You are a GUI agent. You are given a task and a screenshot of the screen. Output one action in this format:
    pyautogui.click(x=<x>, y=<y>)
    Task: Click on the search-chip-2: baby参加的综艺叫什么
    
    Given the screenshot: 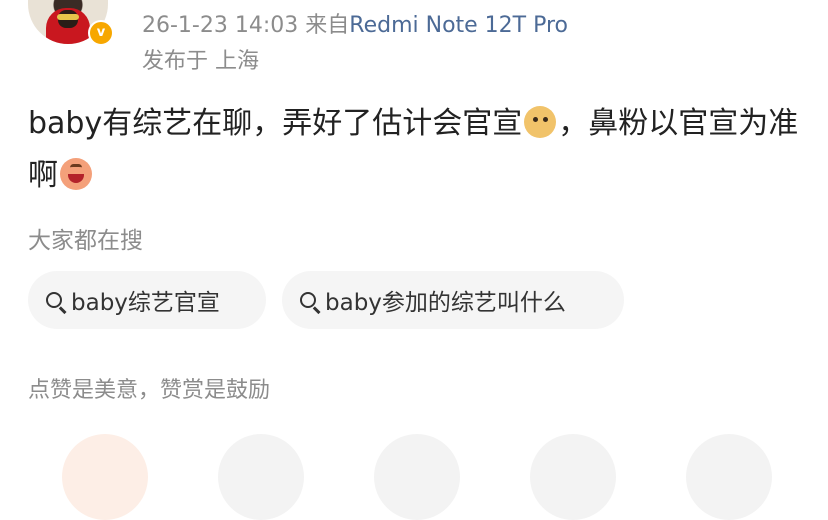 What is the action you would take?
    pyautogui.click(x=453, y=300)
    